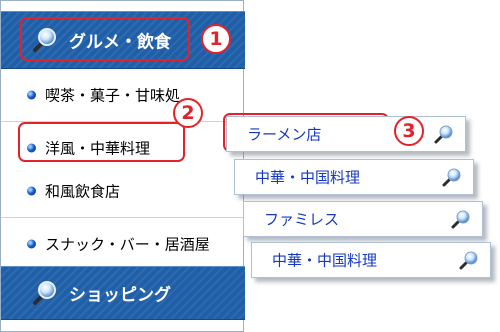 Image resolution: width=500 pixels, height=332 pixels. I want to click on menu-item-label: 喫茶・菓子・甘味処, so click(113, 95).